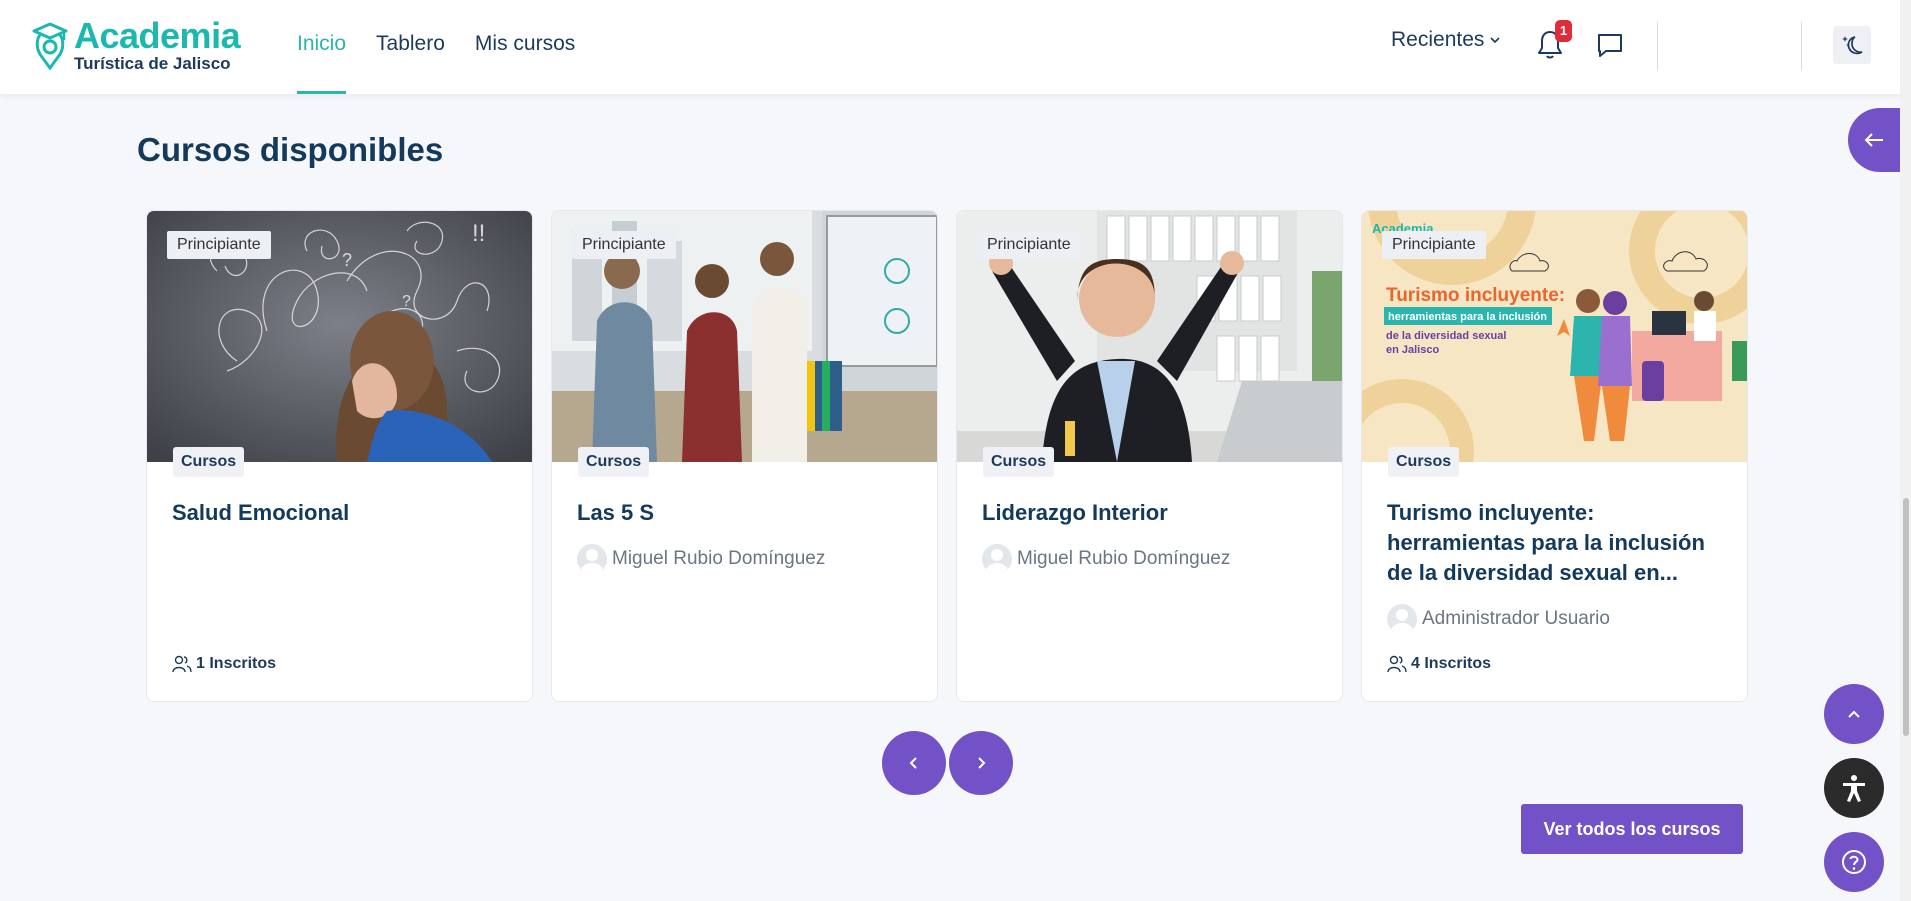 This screenshot has height=901, width=1911. Describe the element at coordinates (152, 63) in the screenshot. I see `logo-subtitle: Turística de Jalisco` at that location.